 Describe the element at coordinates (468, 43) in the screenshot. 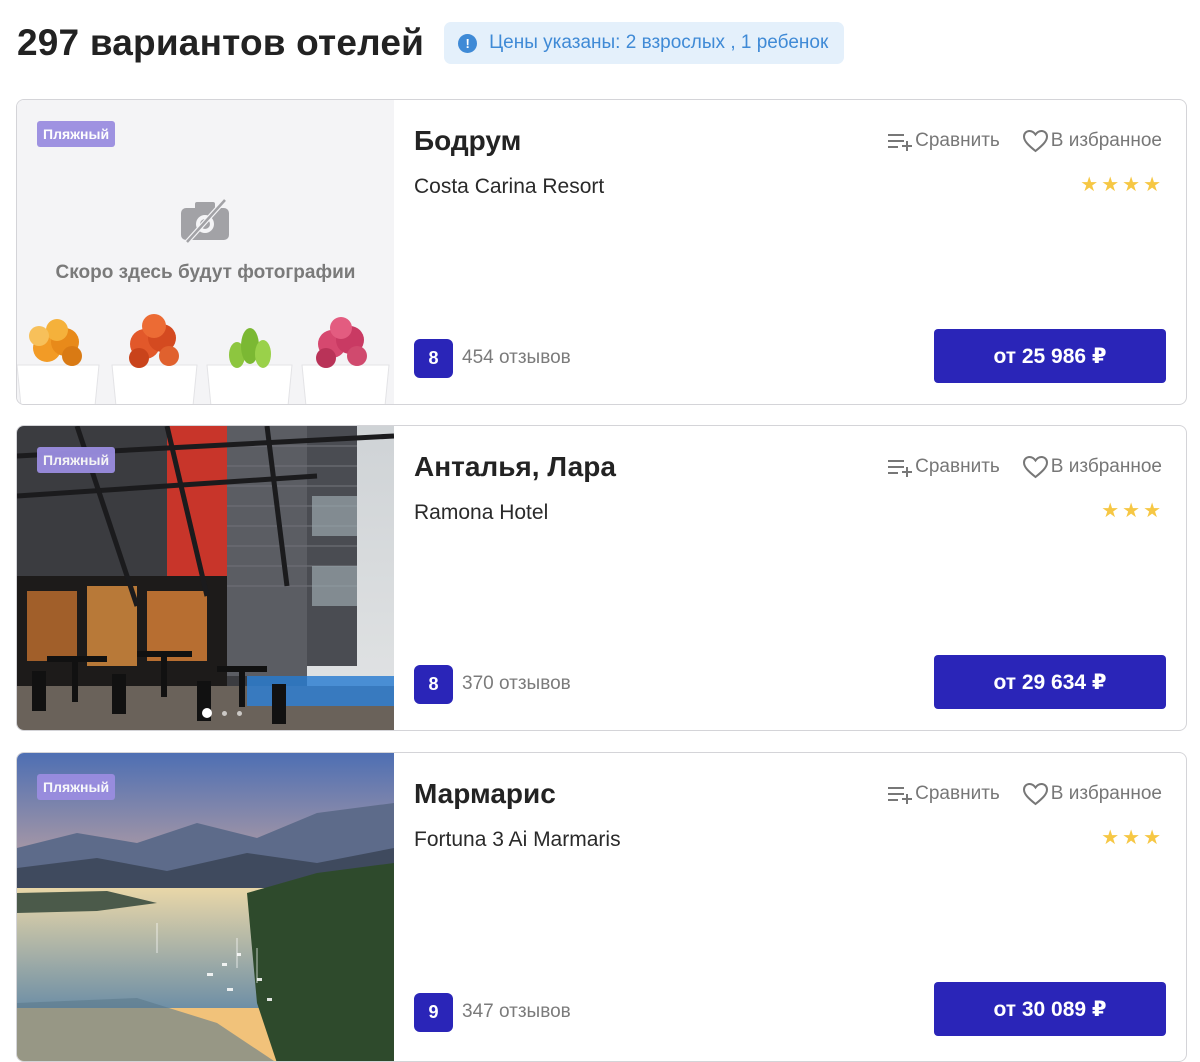

I see `info-icon: !` at that location.